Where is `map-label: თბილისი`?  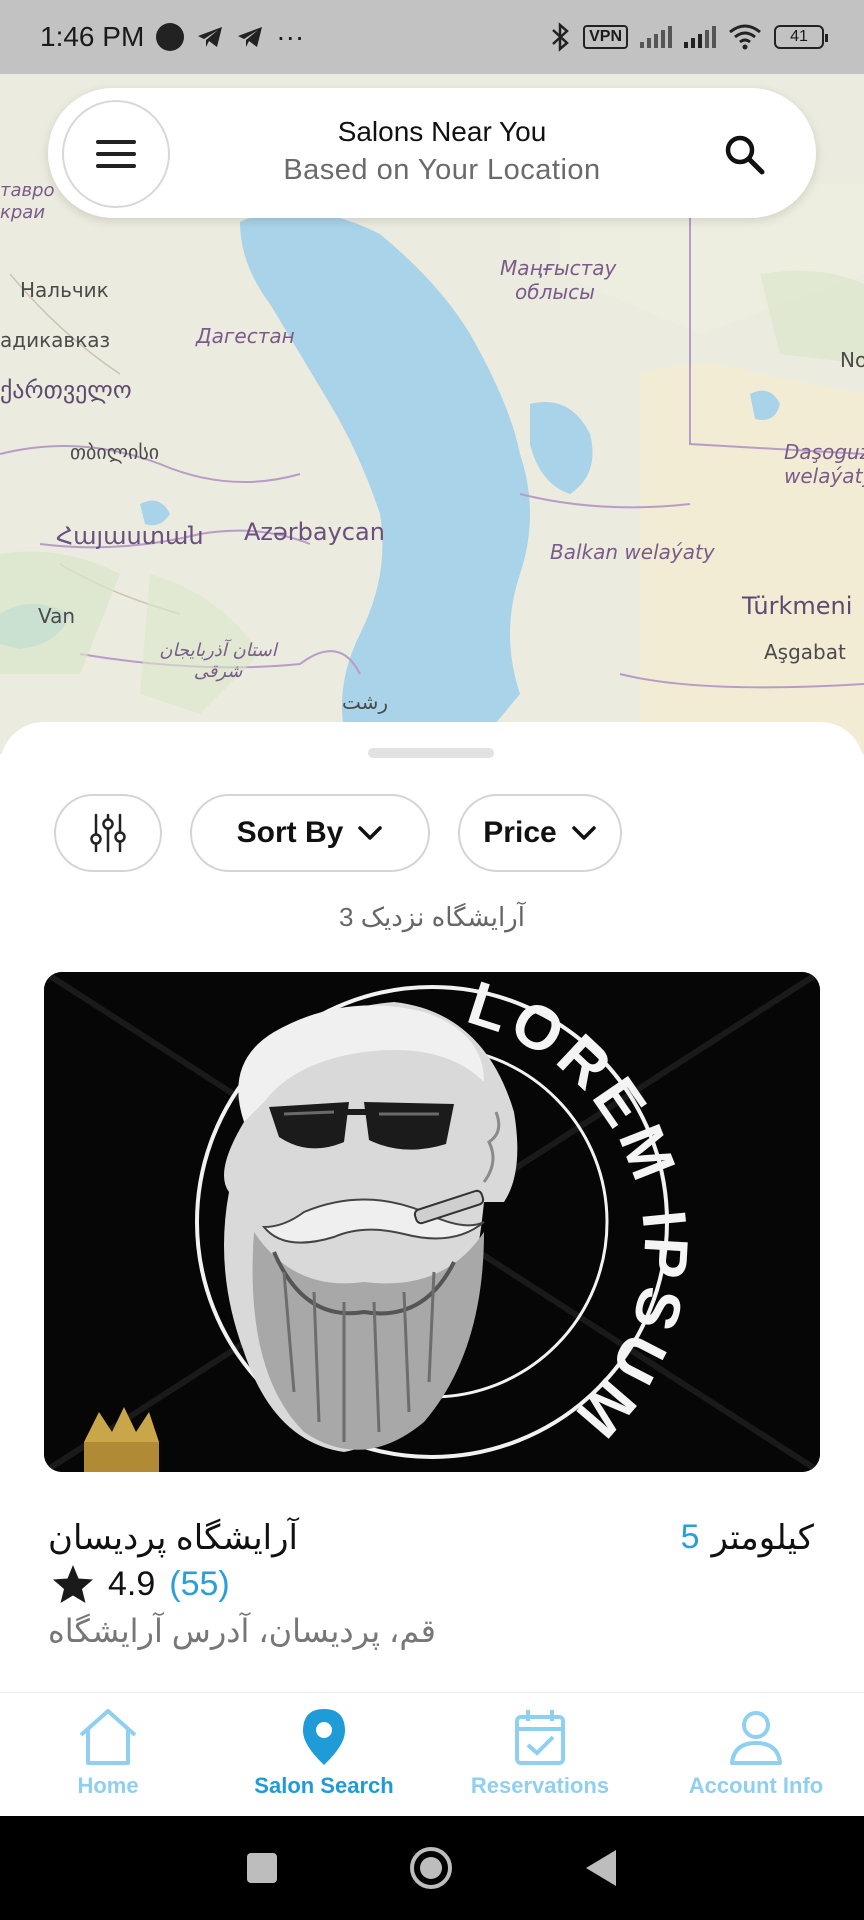
map-label: თბილისი is located at coordinates (115, 452).